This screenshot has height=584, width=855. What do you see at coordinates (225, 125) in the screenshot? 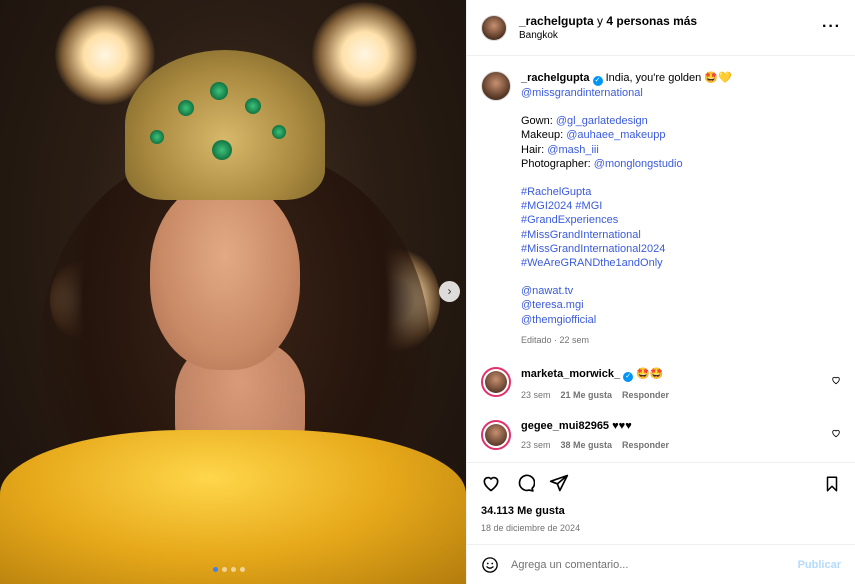
I see `photo-crown` at bounding box center [225, 125].